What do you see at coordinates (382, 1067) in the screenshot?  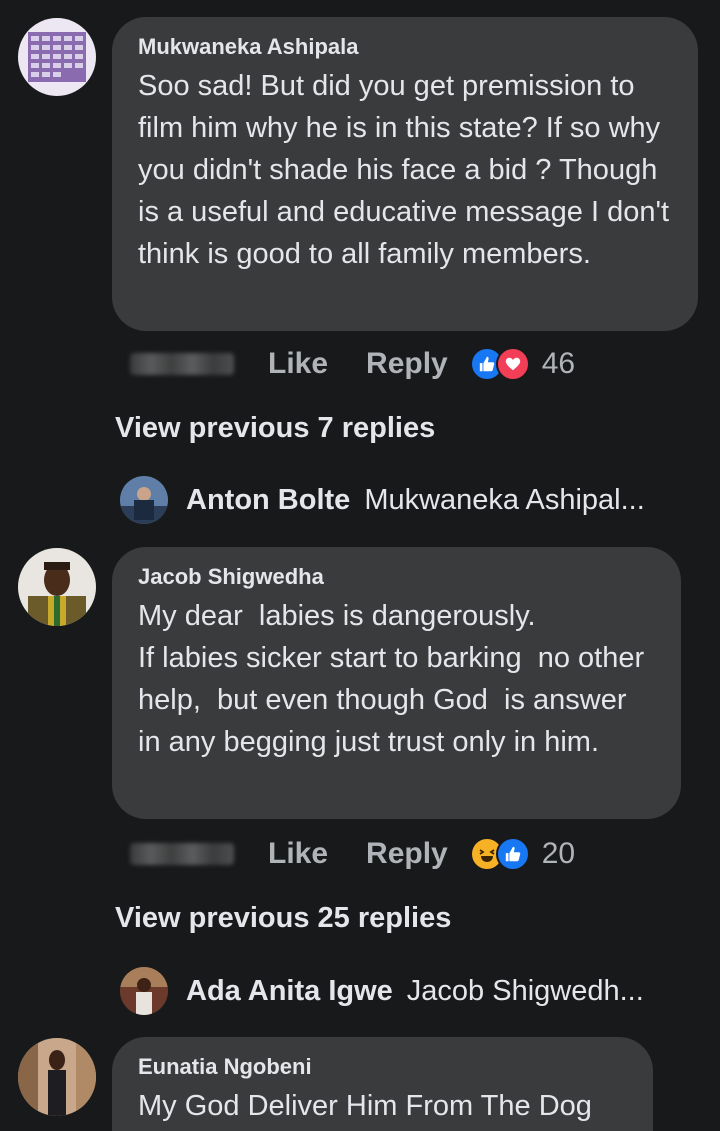 I see `comment-author: Eunatia Ngobeni` at bounding box center [382, 1067].